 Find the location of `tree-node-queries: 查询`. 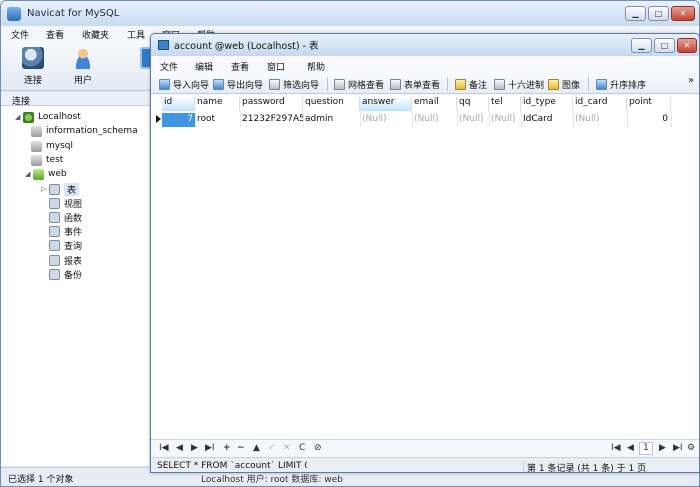

tree-node-queries: 查询 is located at coordinates (65, 245).